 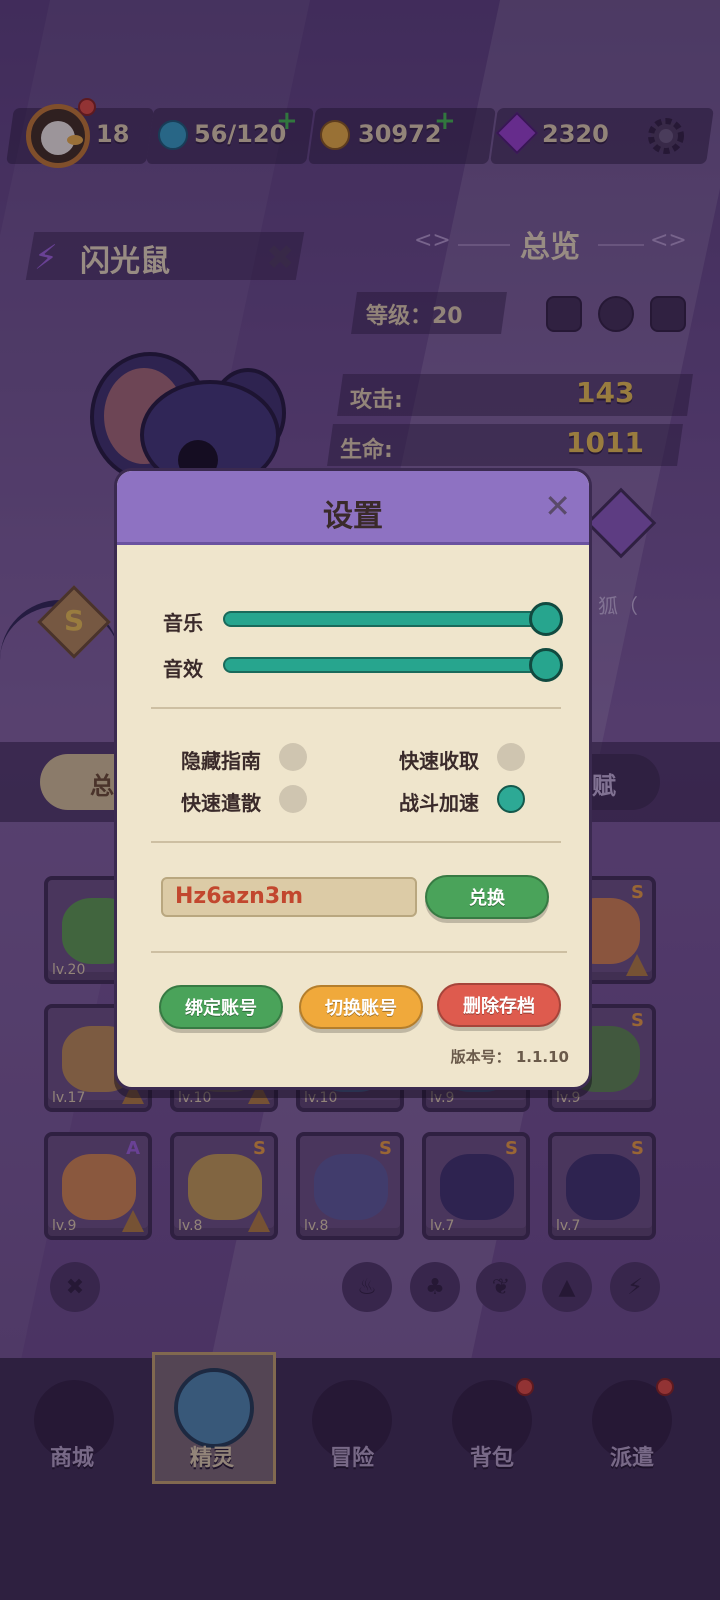 I want to click on quick-collect-label: 快速收取, so click(x=439, y=761).